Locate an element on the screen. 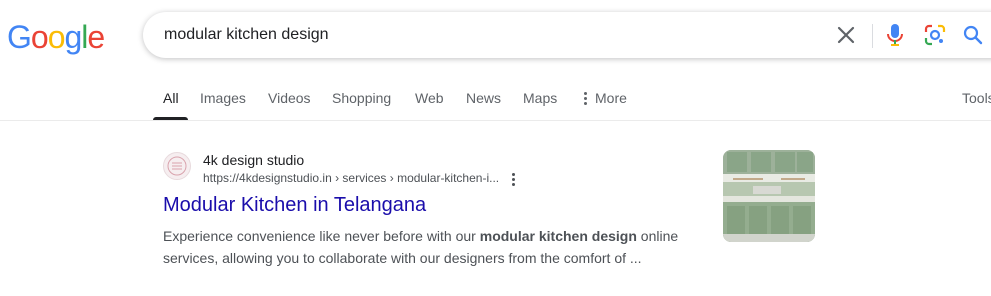  snippet-highlight: modular kitchen design is located at coordinates (558, 236).